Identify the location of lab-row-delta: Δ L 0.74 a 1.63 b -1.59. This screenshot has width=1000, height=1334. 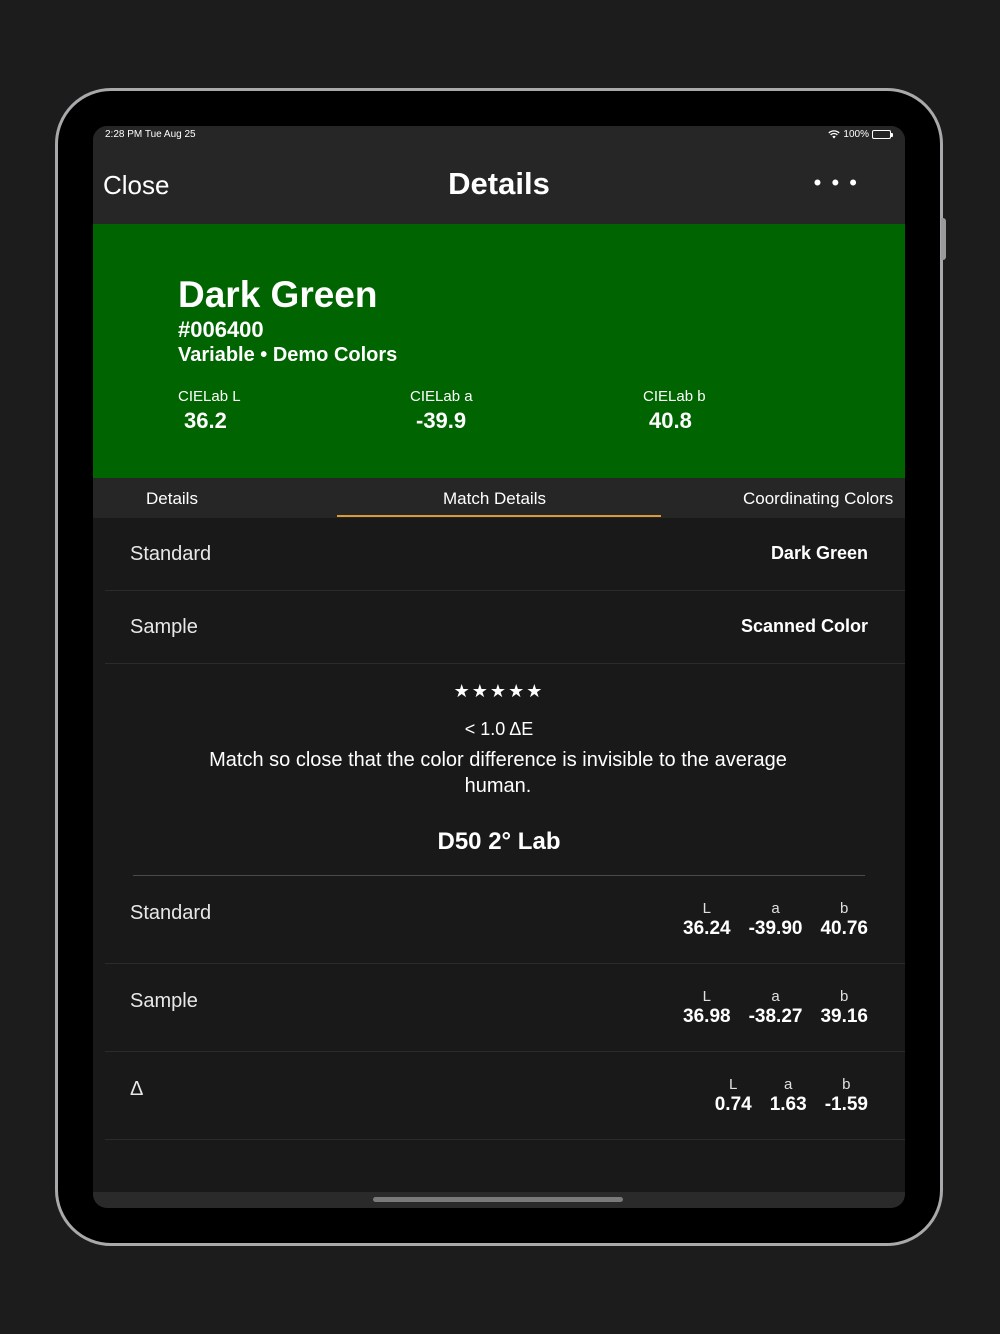
(505, 1096).